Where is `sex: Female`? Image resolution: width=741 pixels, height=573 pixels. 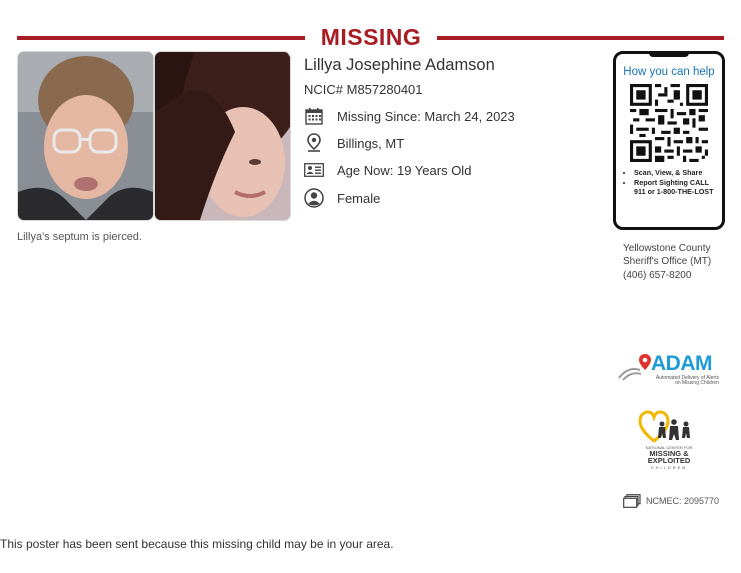 sex: Female is located at coordinates (359, 198).